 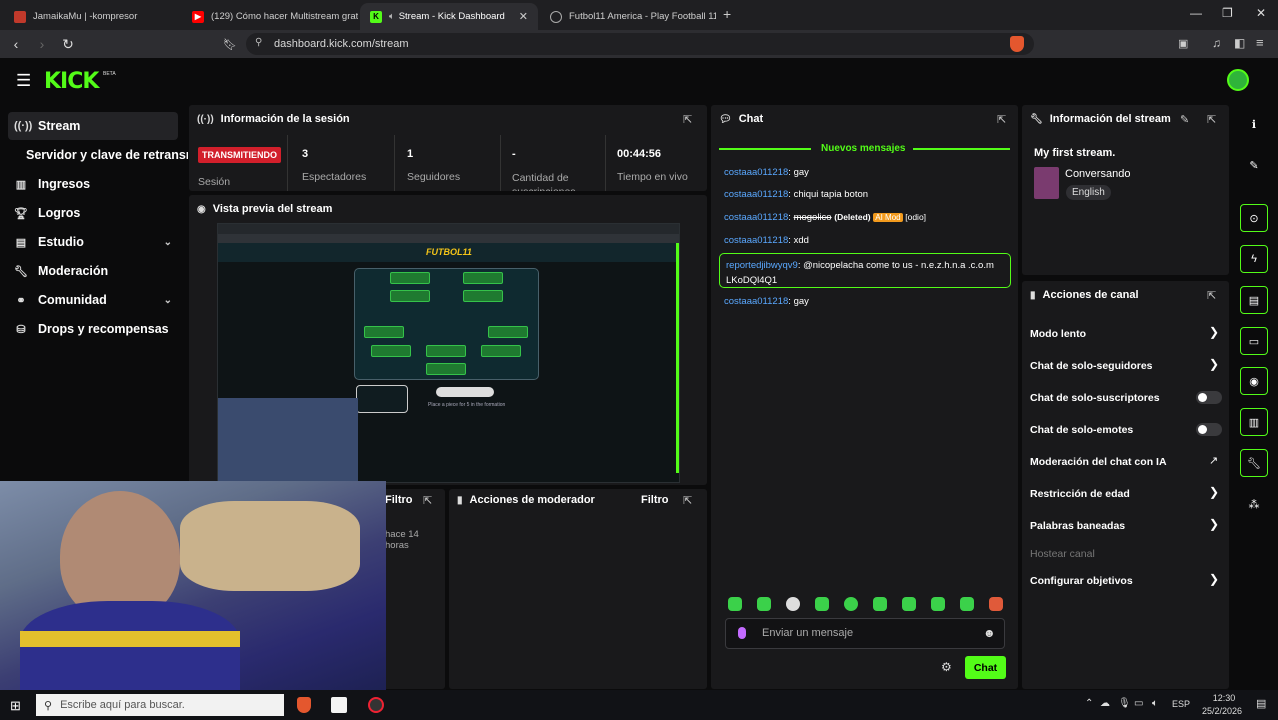 I want to click on followers-only-action: Chat de solo-seguidores, so click(x=1091, y=366).